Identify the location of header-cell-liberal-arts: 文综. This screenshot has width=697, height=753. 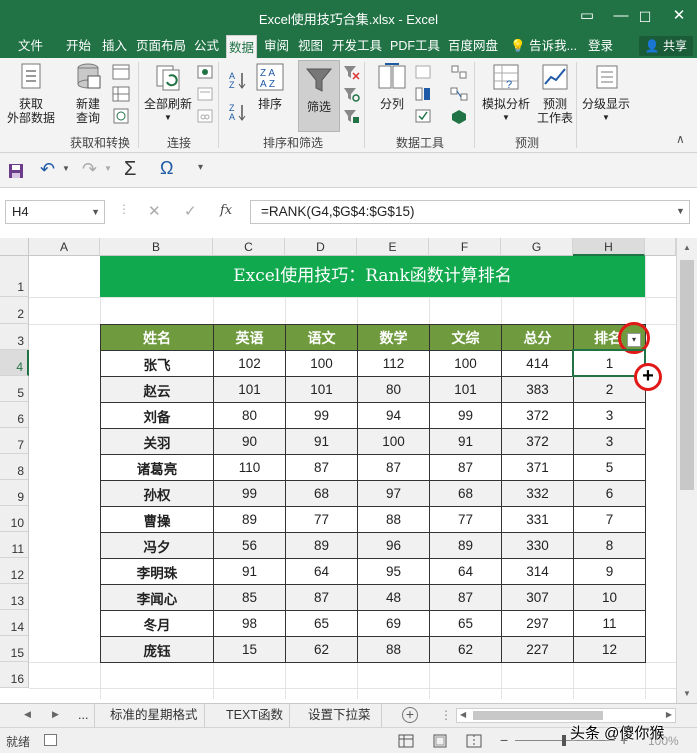
(465, 337).